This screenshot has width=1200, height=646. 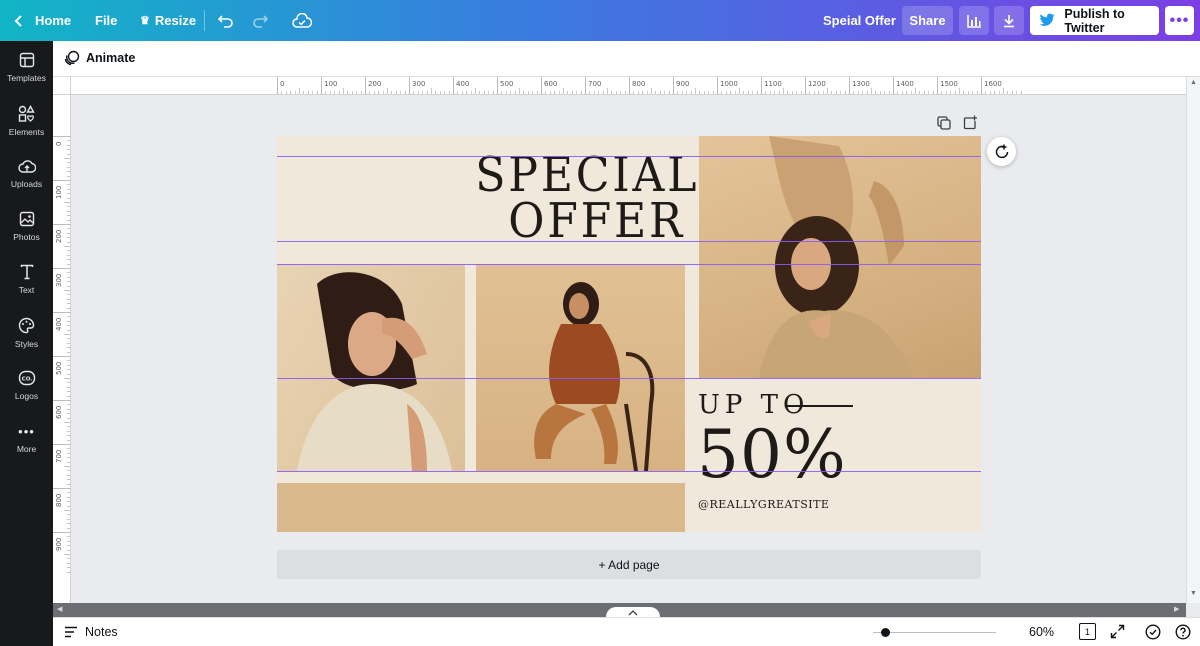 What do you see at coordinates (371, 367) in the screenshot?
I see `photo-woman-hand-on-face` at bounding box center [371, 367].